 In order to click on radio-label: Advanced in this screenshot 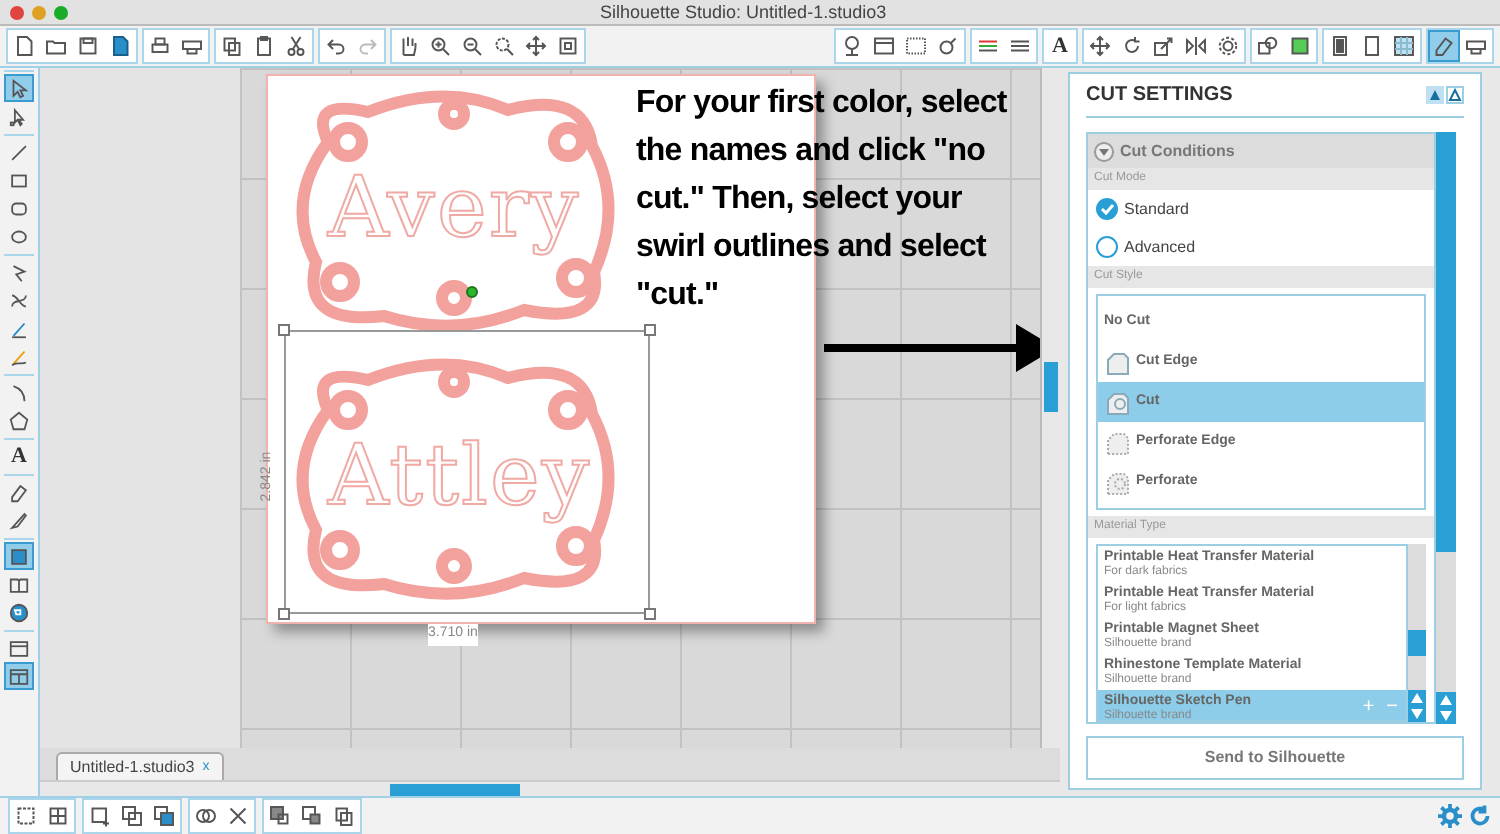, I will do `click(1160, 247)`.